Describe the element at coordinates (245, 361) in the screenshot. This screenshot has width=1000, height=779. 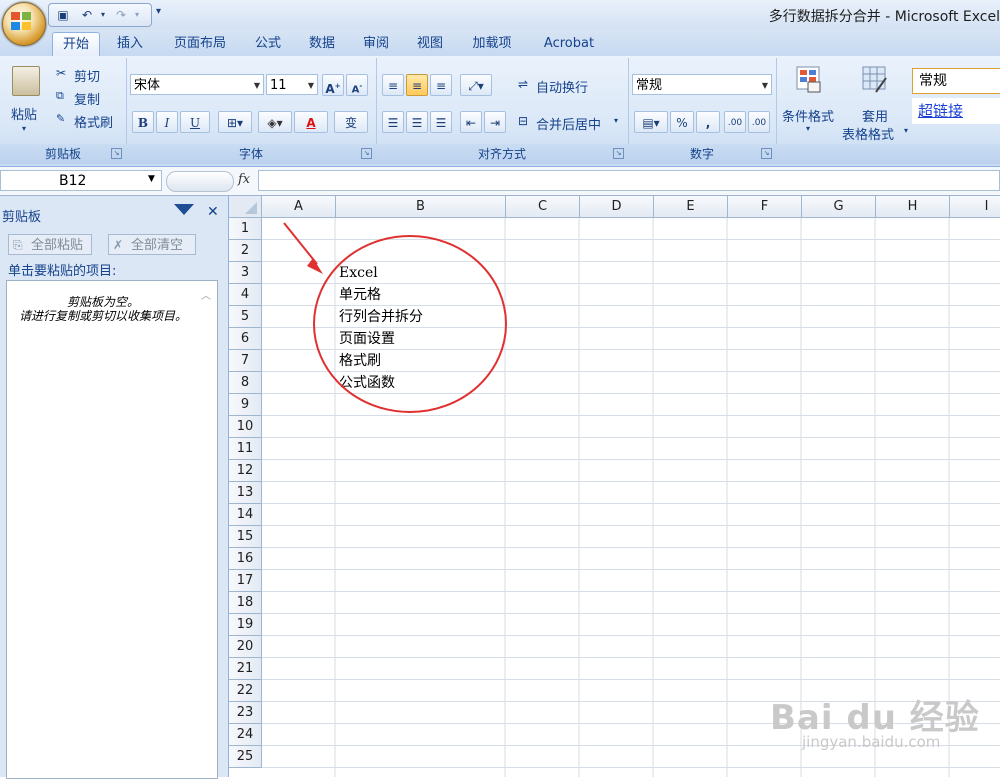
I see `row-header-7: 7` at that location.